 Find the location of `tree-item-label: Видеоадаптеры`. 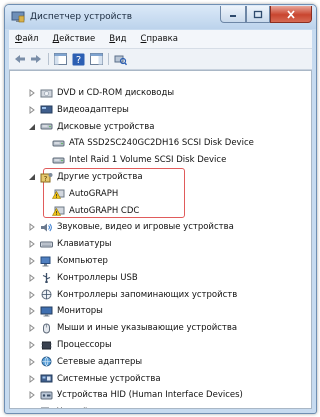

tree-item-label: Видеоадаптеры is located at coordinates (93, 109).